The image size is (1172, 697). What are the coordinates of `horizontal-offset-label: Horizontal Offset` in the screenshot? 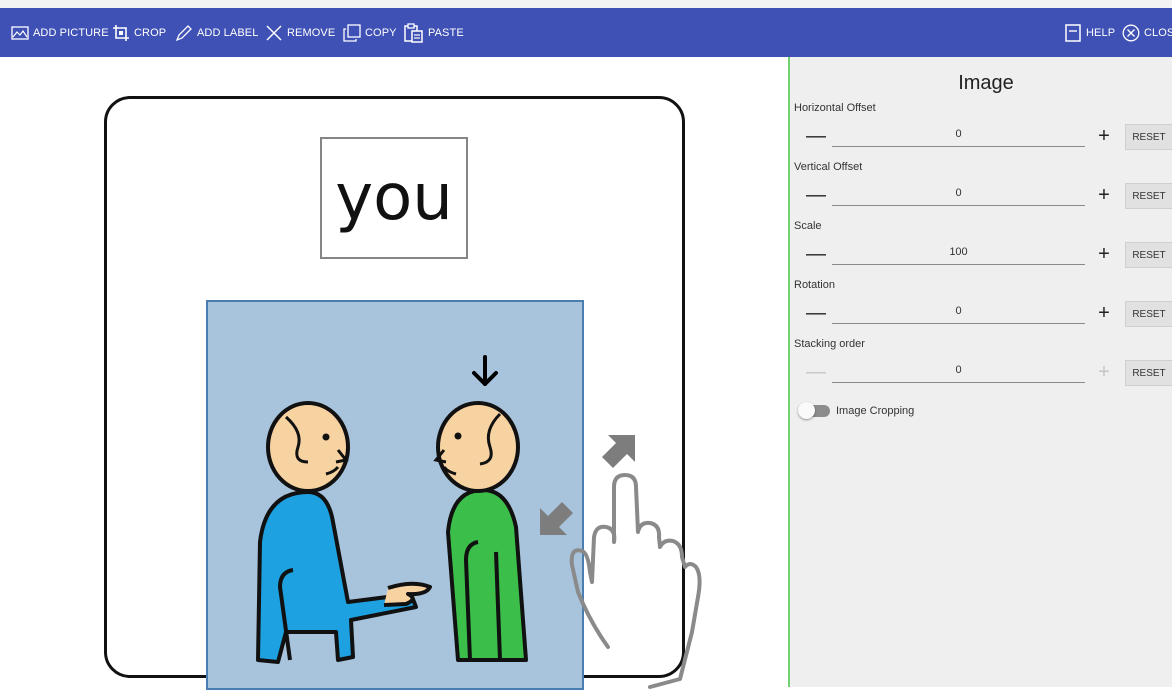 It's located at (835, 108).